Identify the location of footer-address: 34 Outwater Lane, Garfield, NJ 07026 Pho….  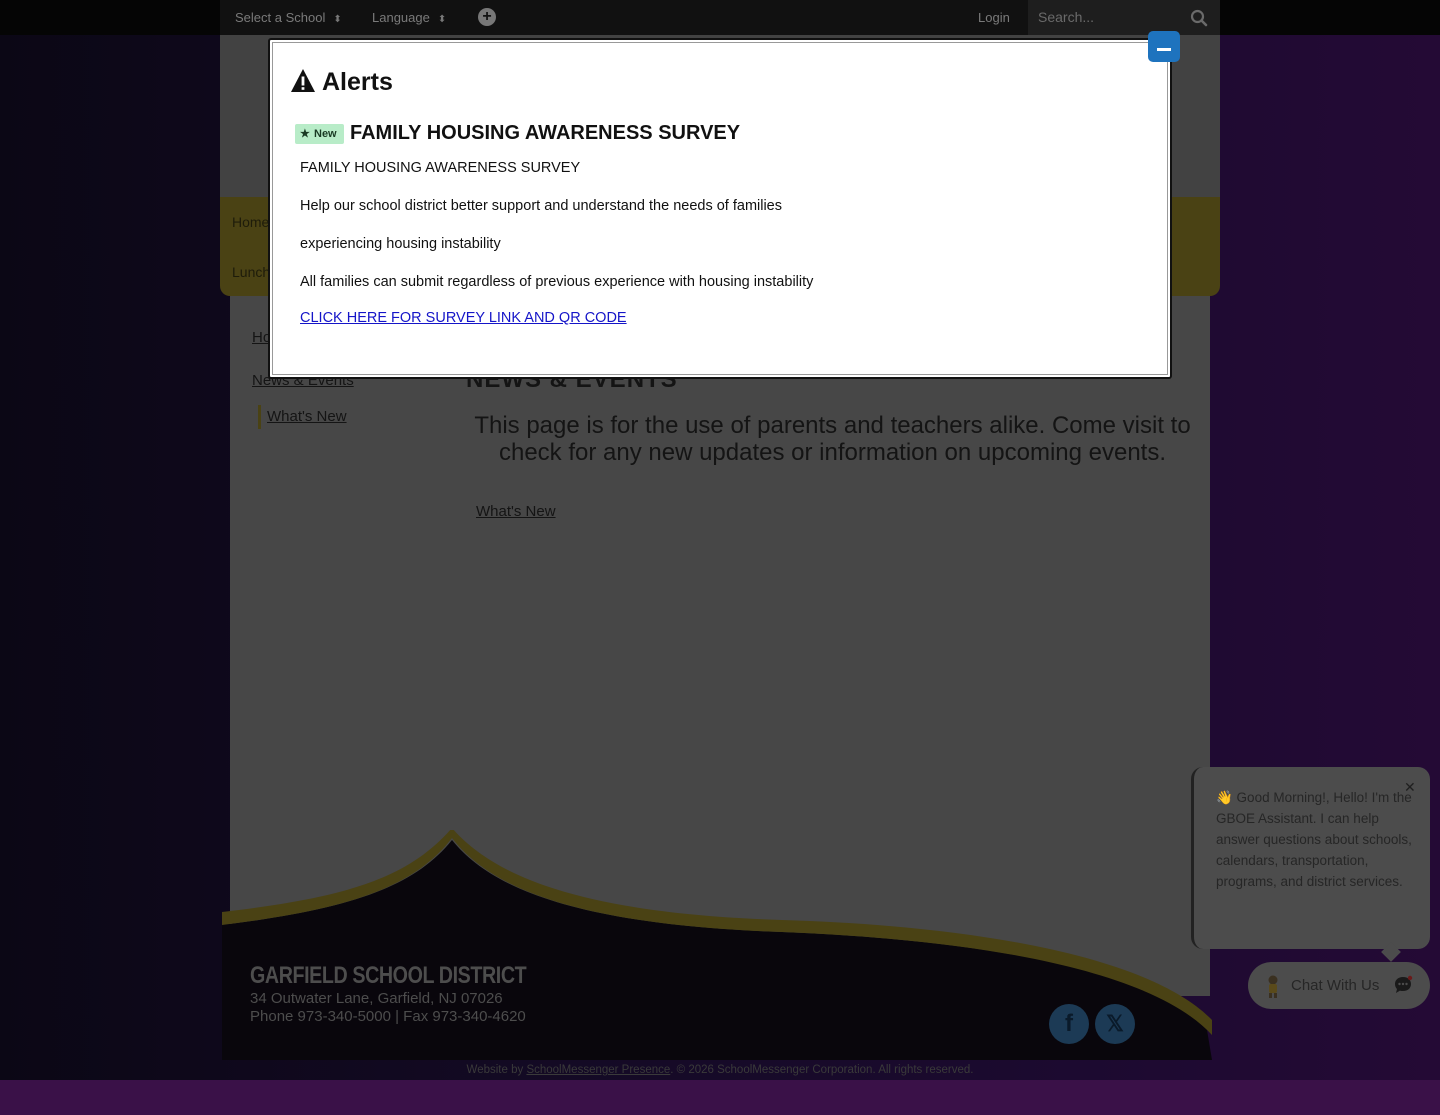
(388, 1008).